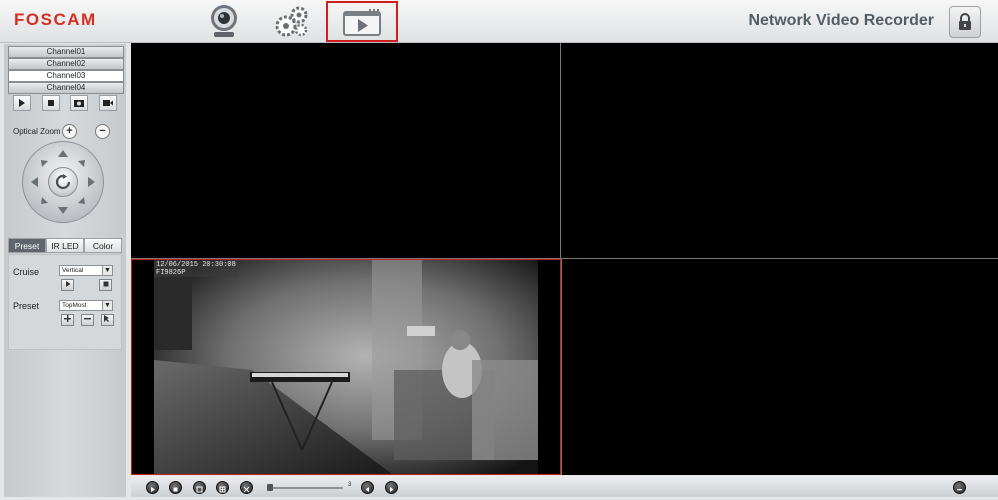  I want to click on rotate-icon, so click(63, 182).